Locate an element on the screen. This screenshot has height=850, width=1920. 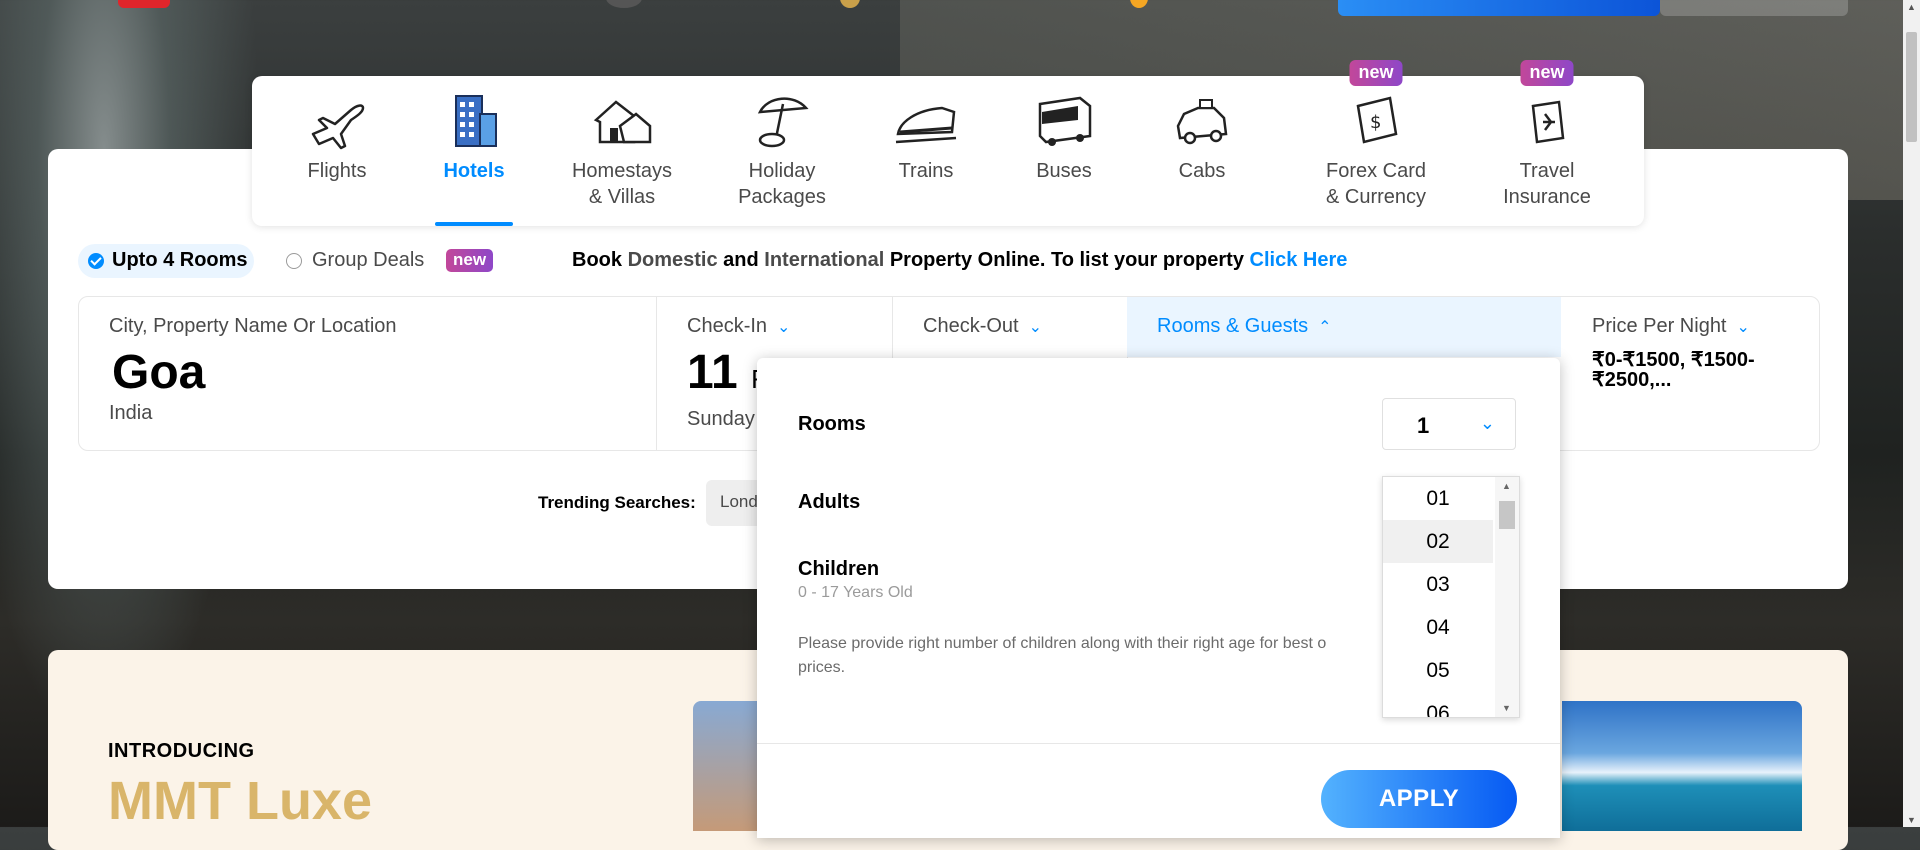
rooms-value: 1 is located at coordinates (1423, 425).